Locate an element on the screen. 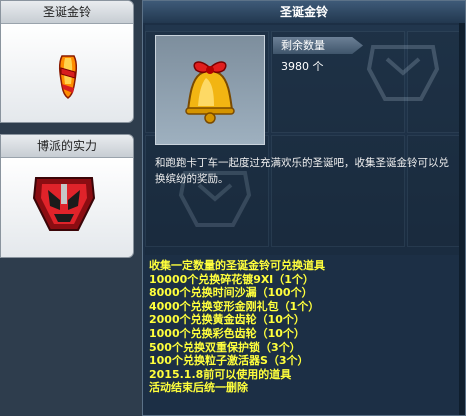  rule-line: 4000个兑换变形金刚礼包（1个） is located at coordinates (234, 306).